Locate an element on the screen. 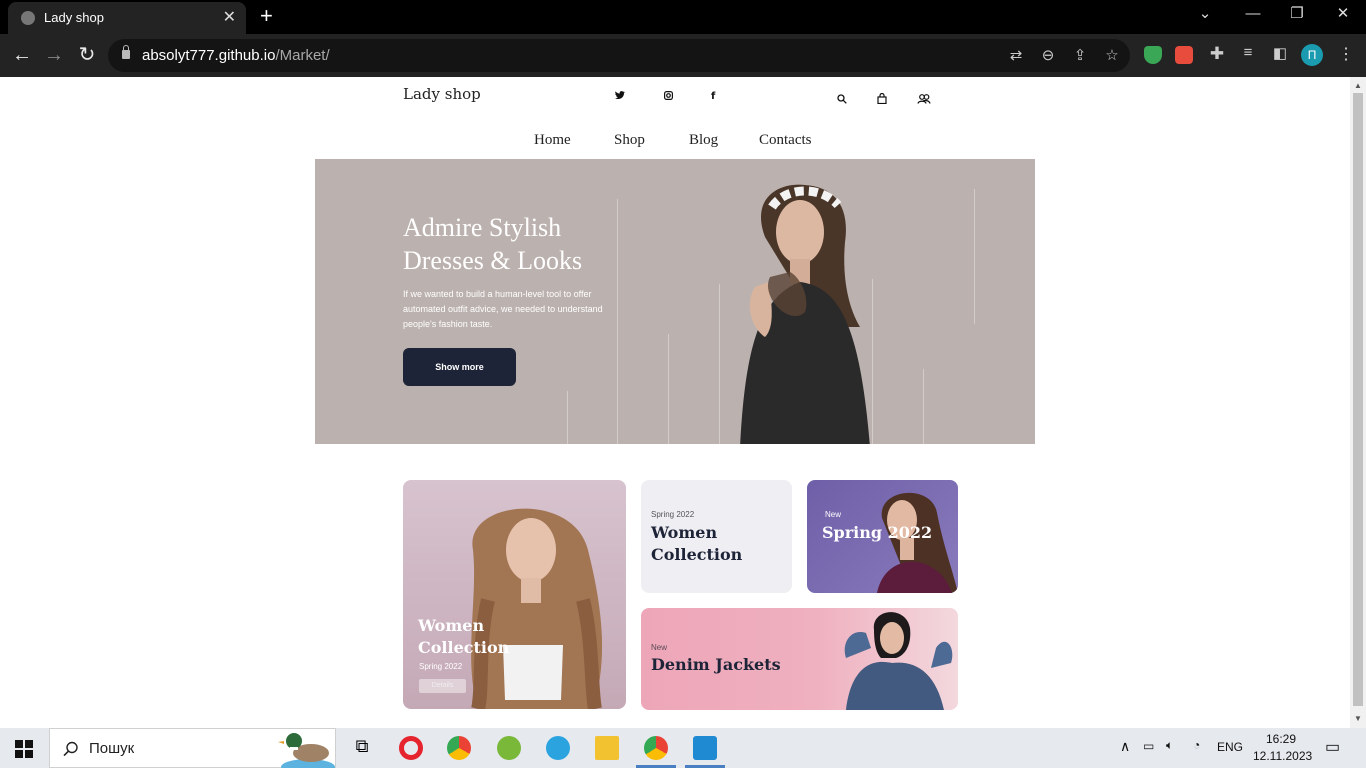 This screenshot has height=768, width=1366. cart-bag-icon is located at coordinates (884, 98).